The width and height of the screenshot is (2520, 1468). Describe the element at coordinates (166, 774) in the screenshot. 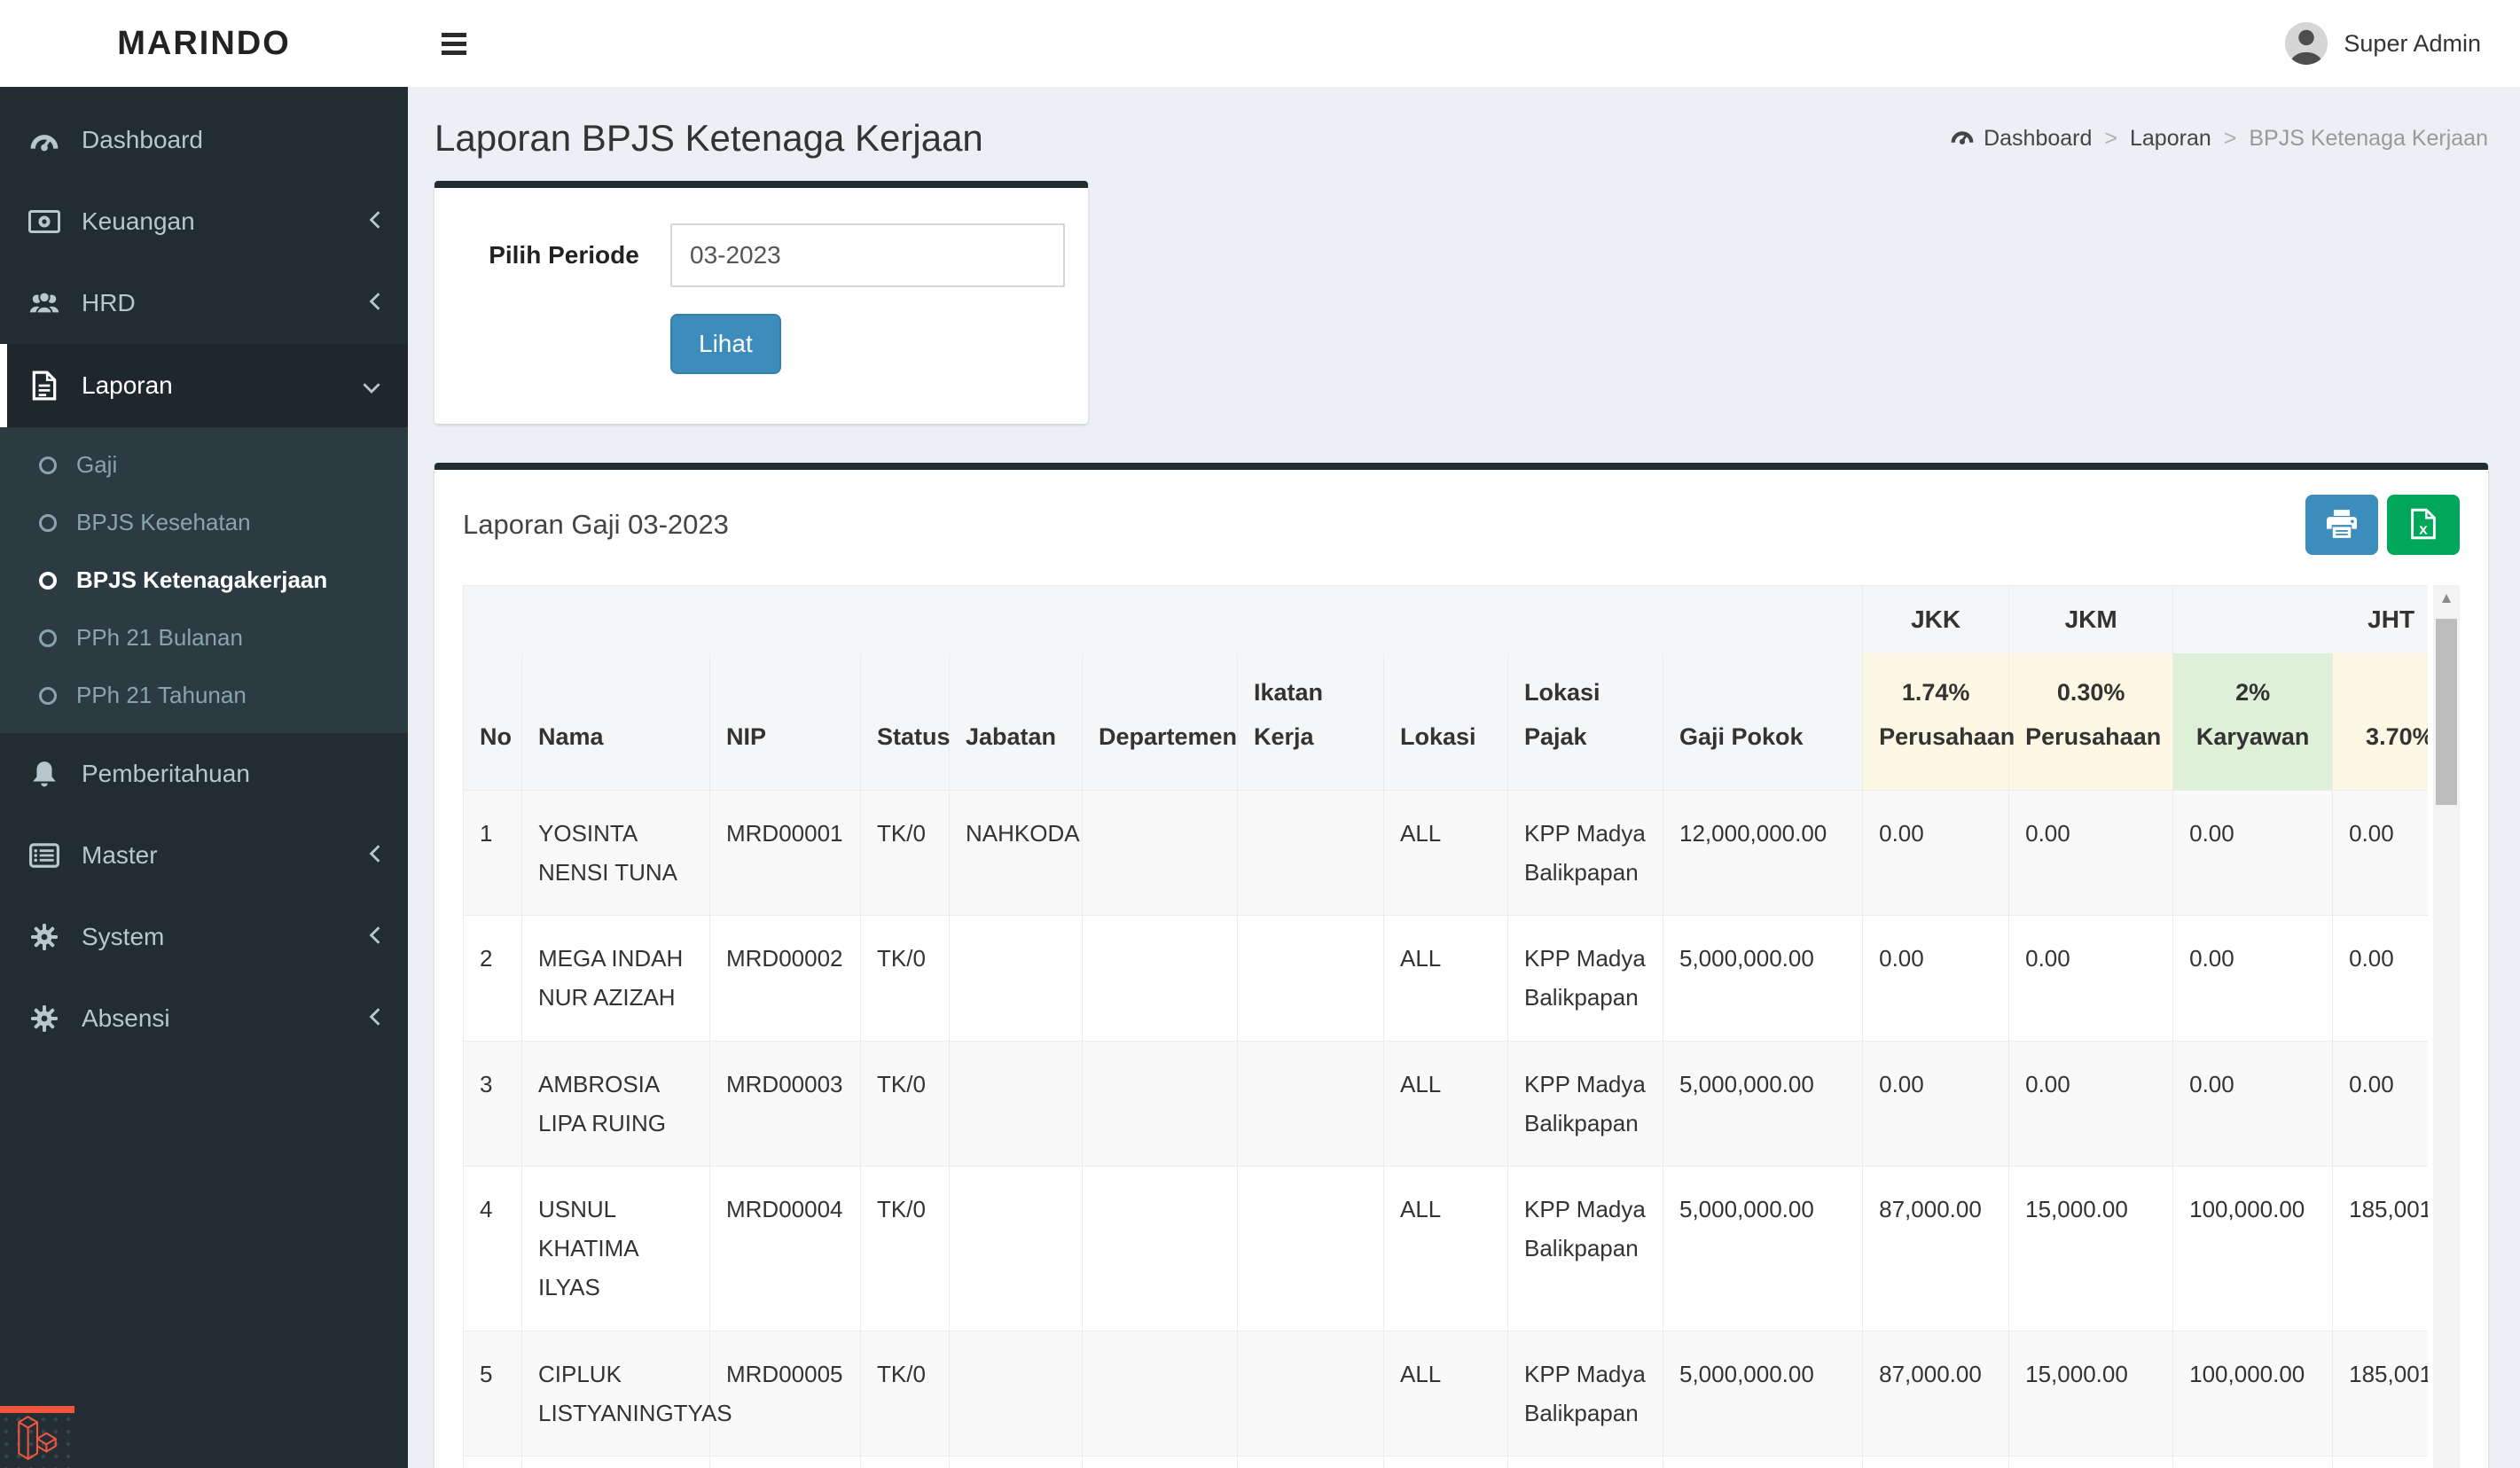

I see `sidebar-item-label: Pemberitahuan` at that location.